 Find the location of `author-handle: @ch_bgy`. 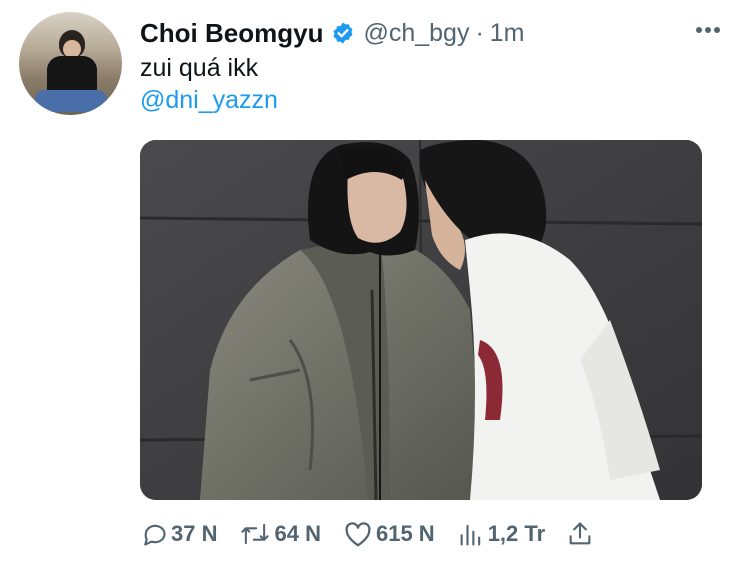

author-handle: @ch_bgy is located at coordinates (416, 33).